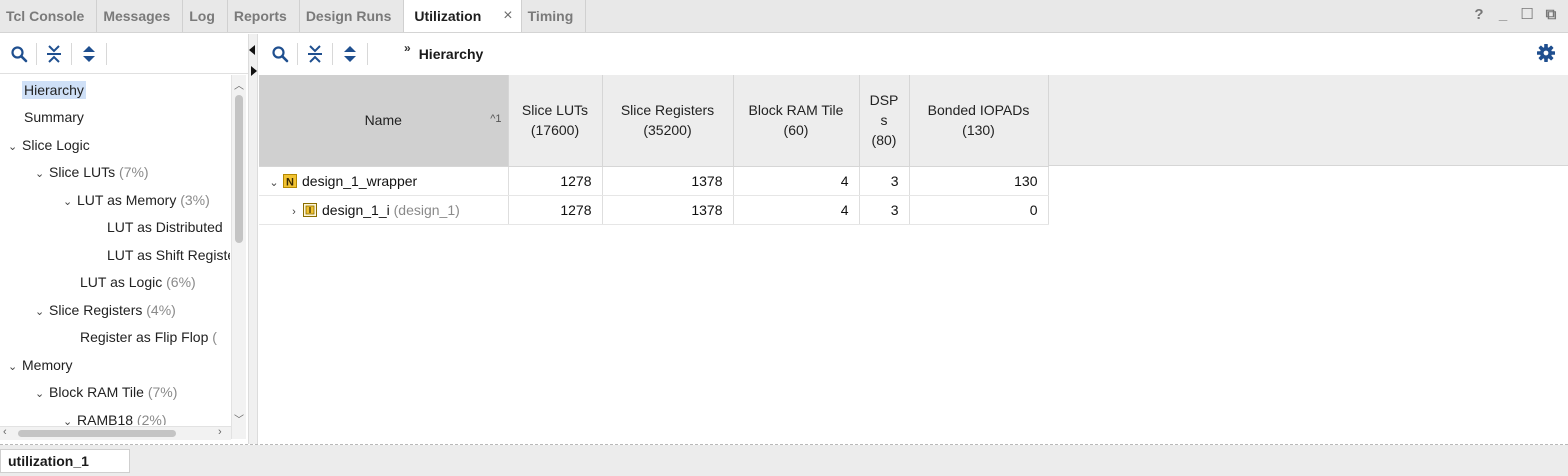 Image resolution: width=1568 pixels, height=476 pixels. I want to click on tree-item-hierarchy: Hierarchy, so click(54, 90).